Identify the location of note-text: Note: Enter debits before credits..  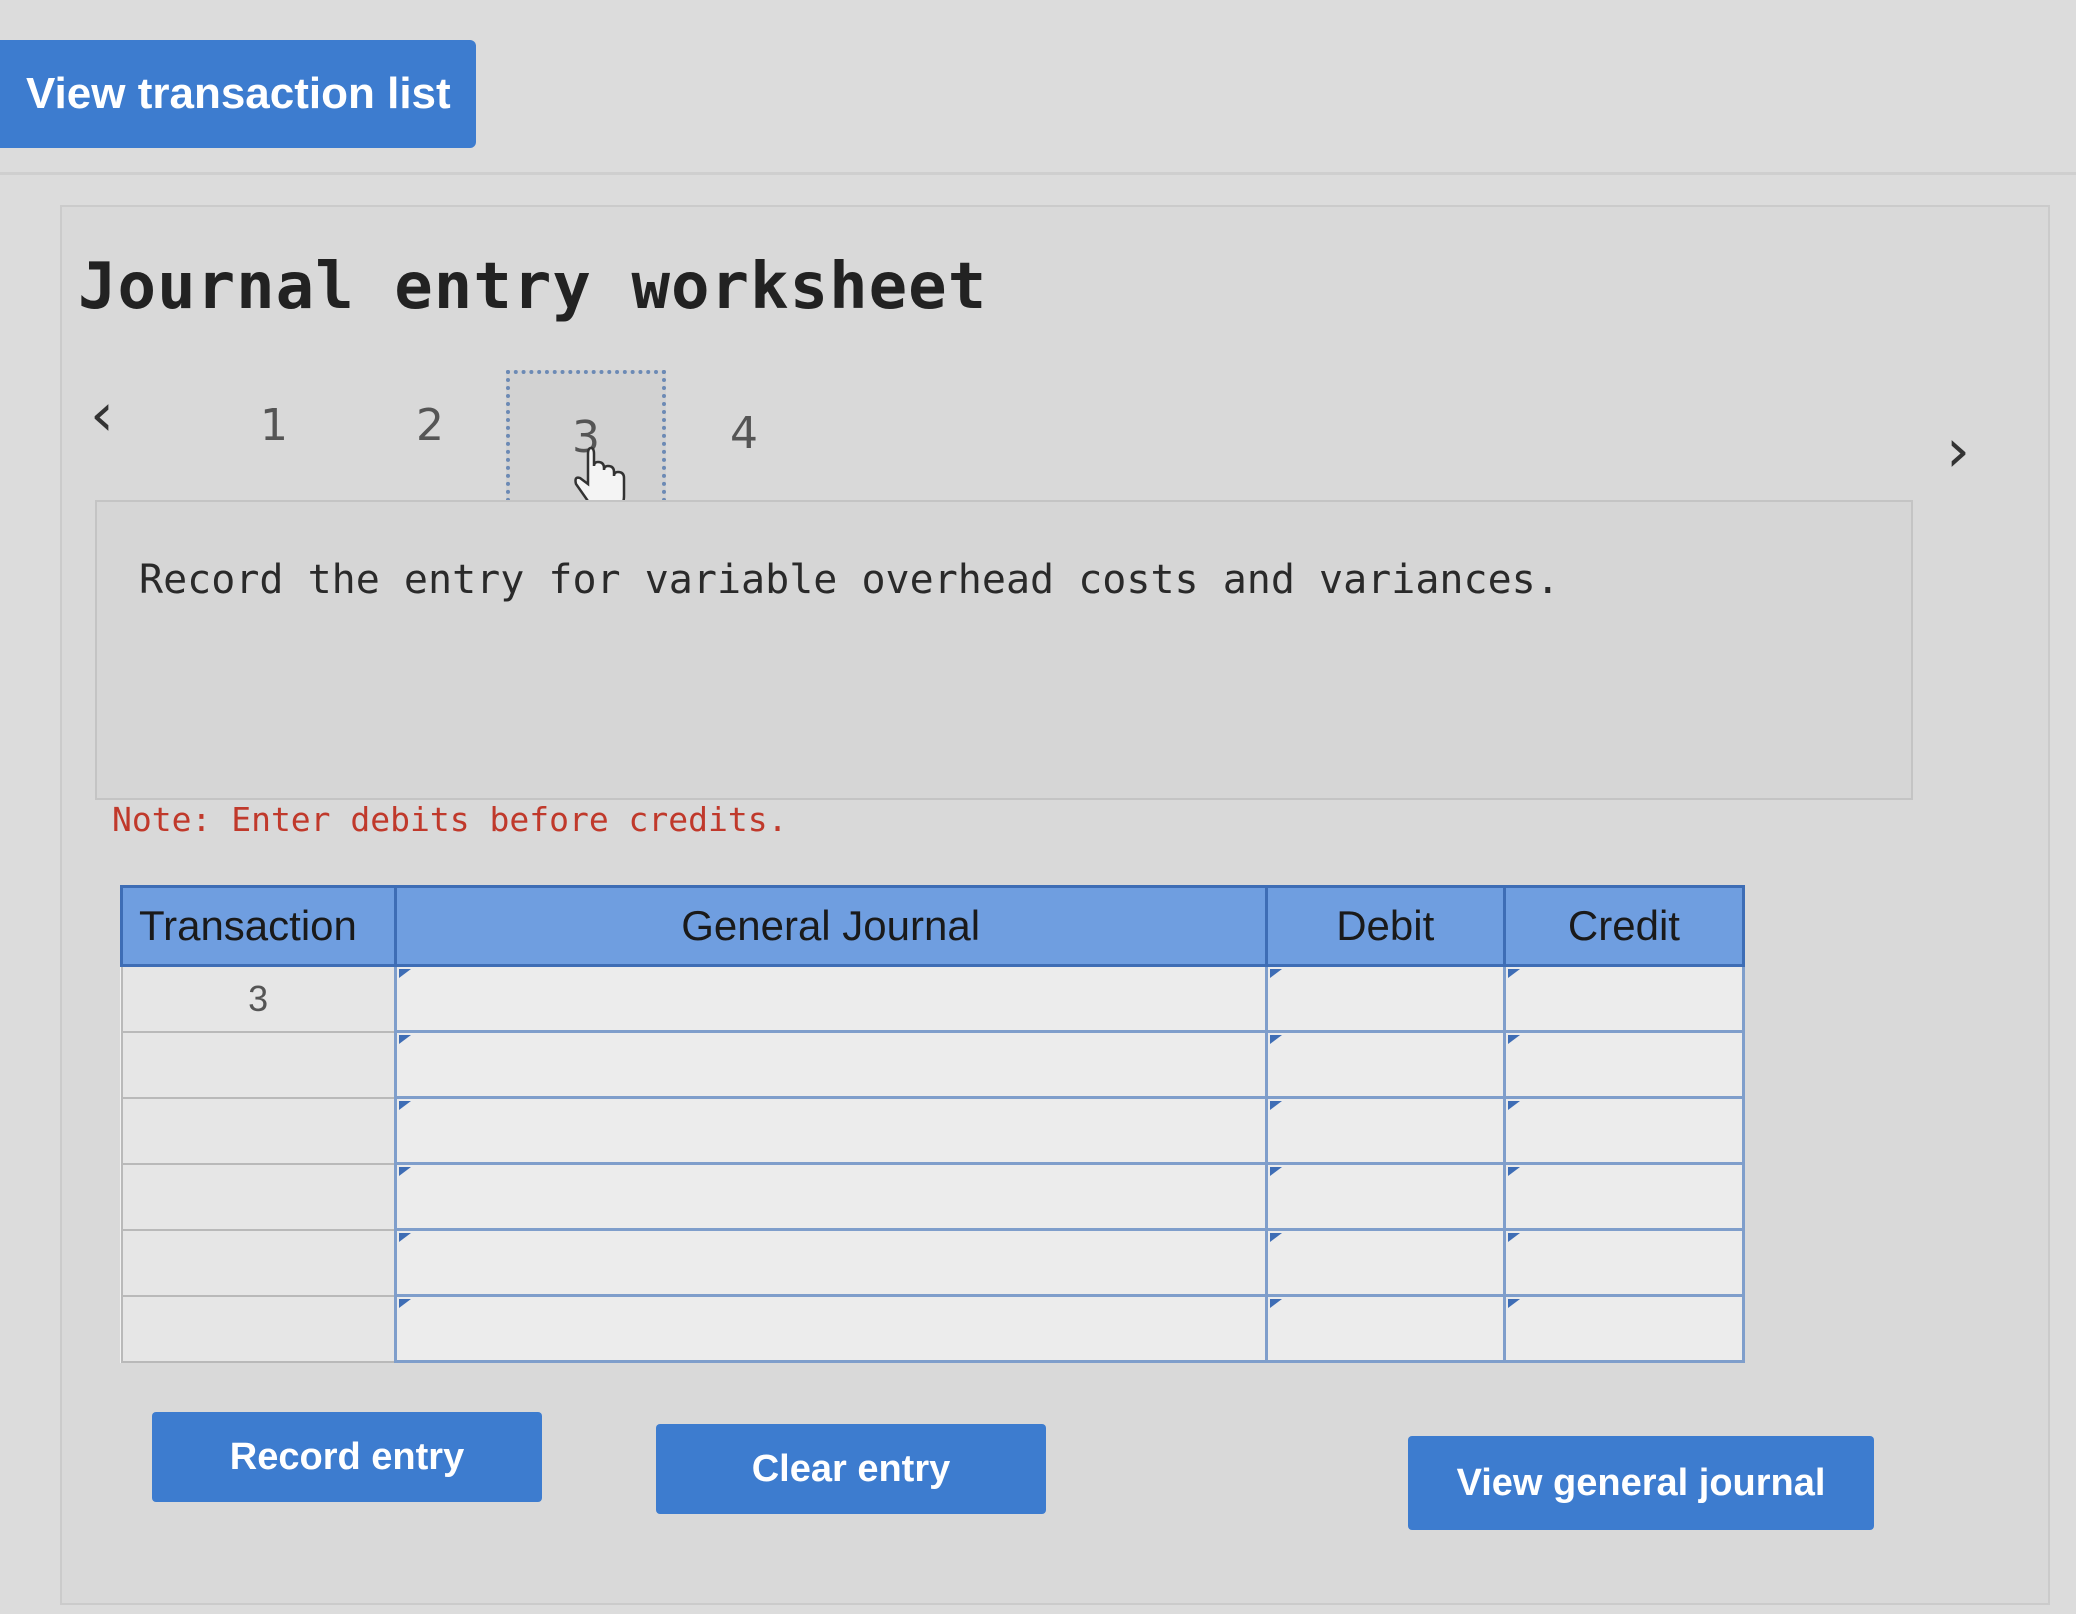
(450, 819).